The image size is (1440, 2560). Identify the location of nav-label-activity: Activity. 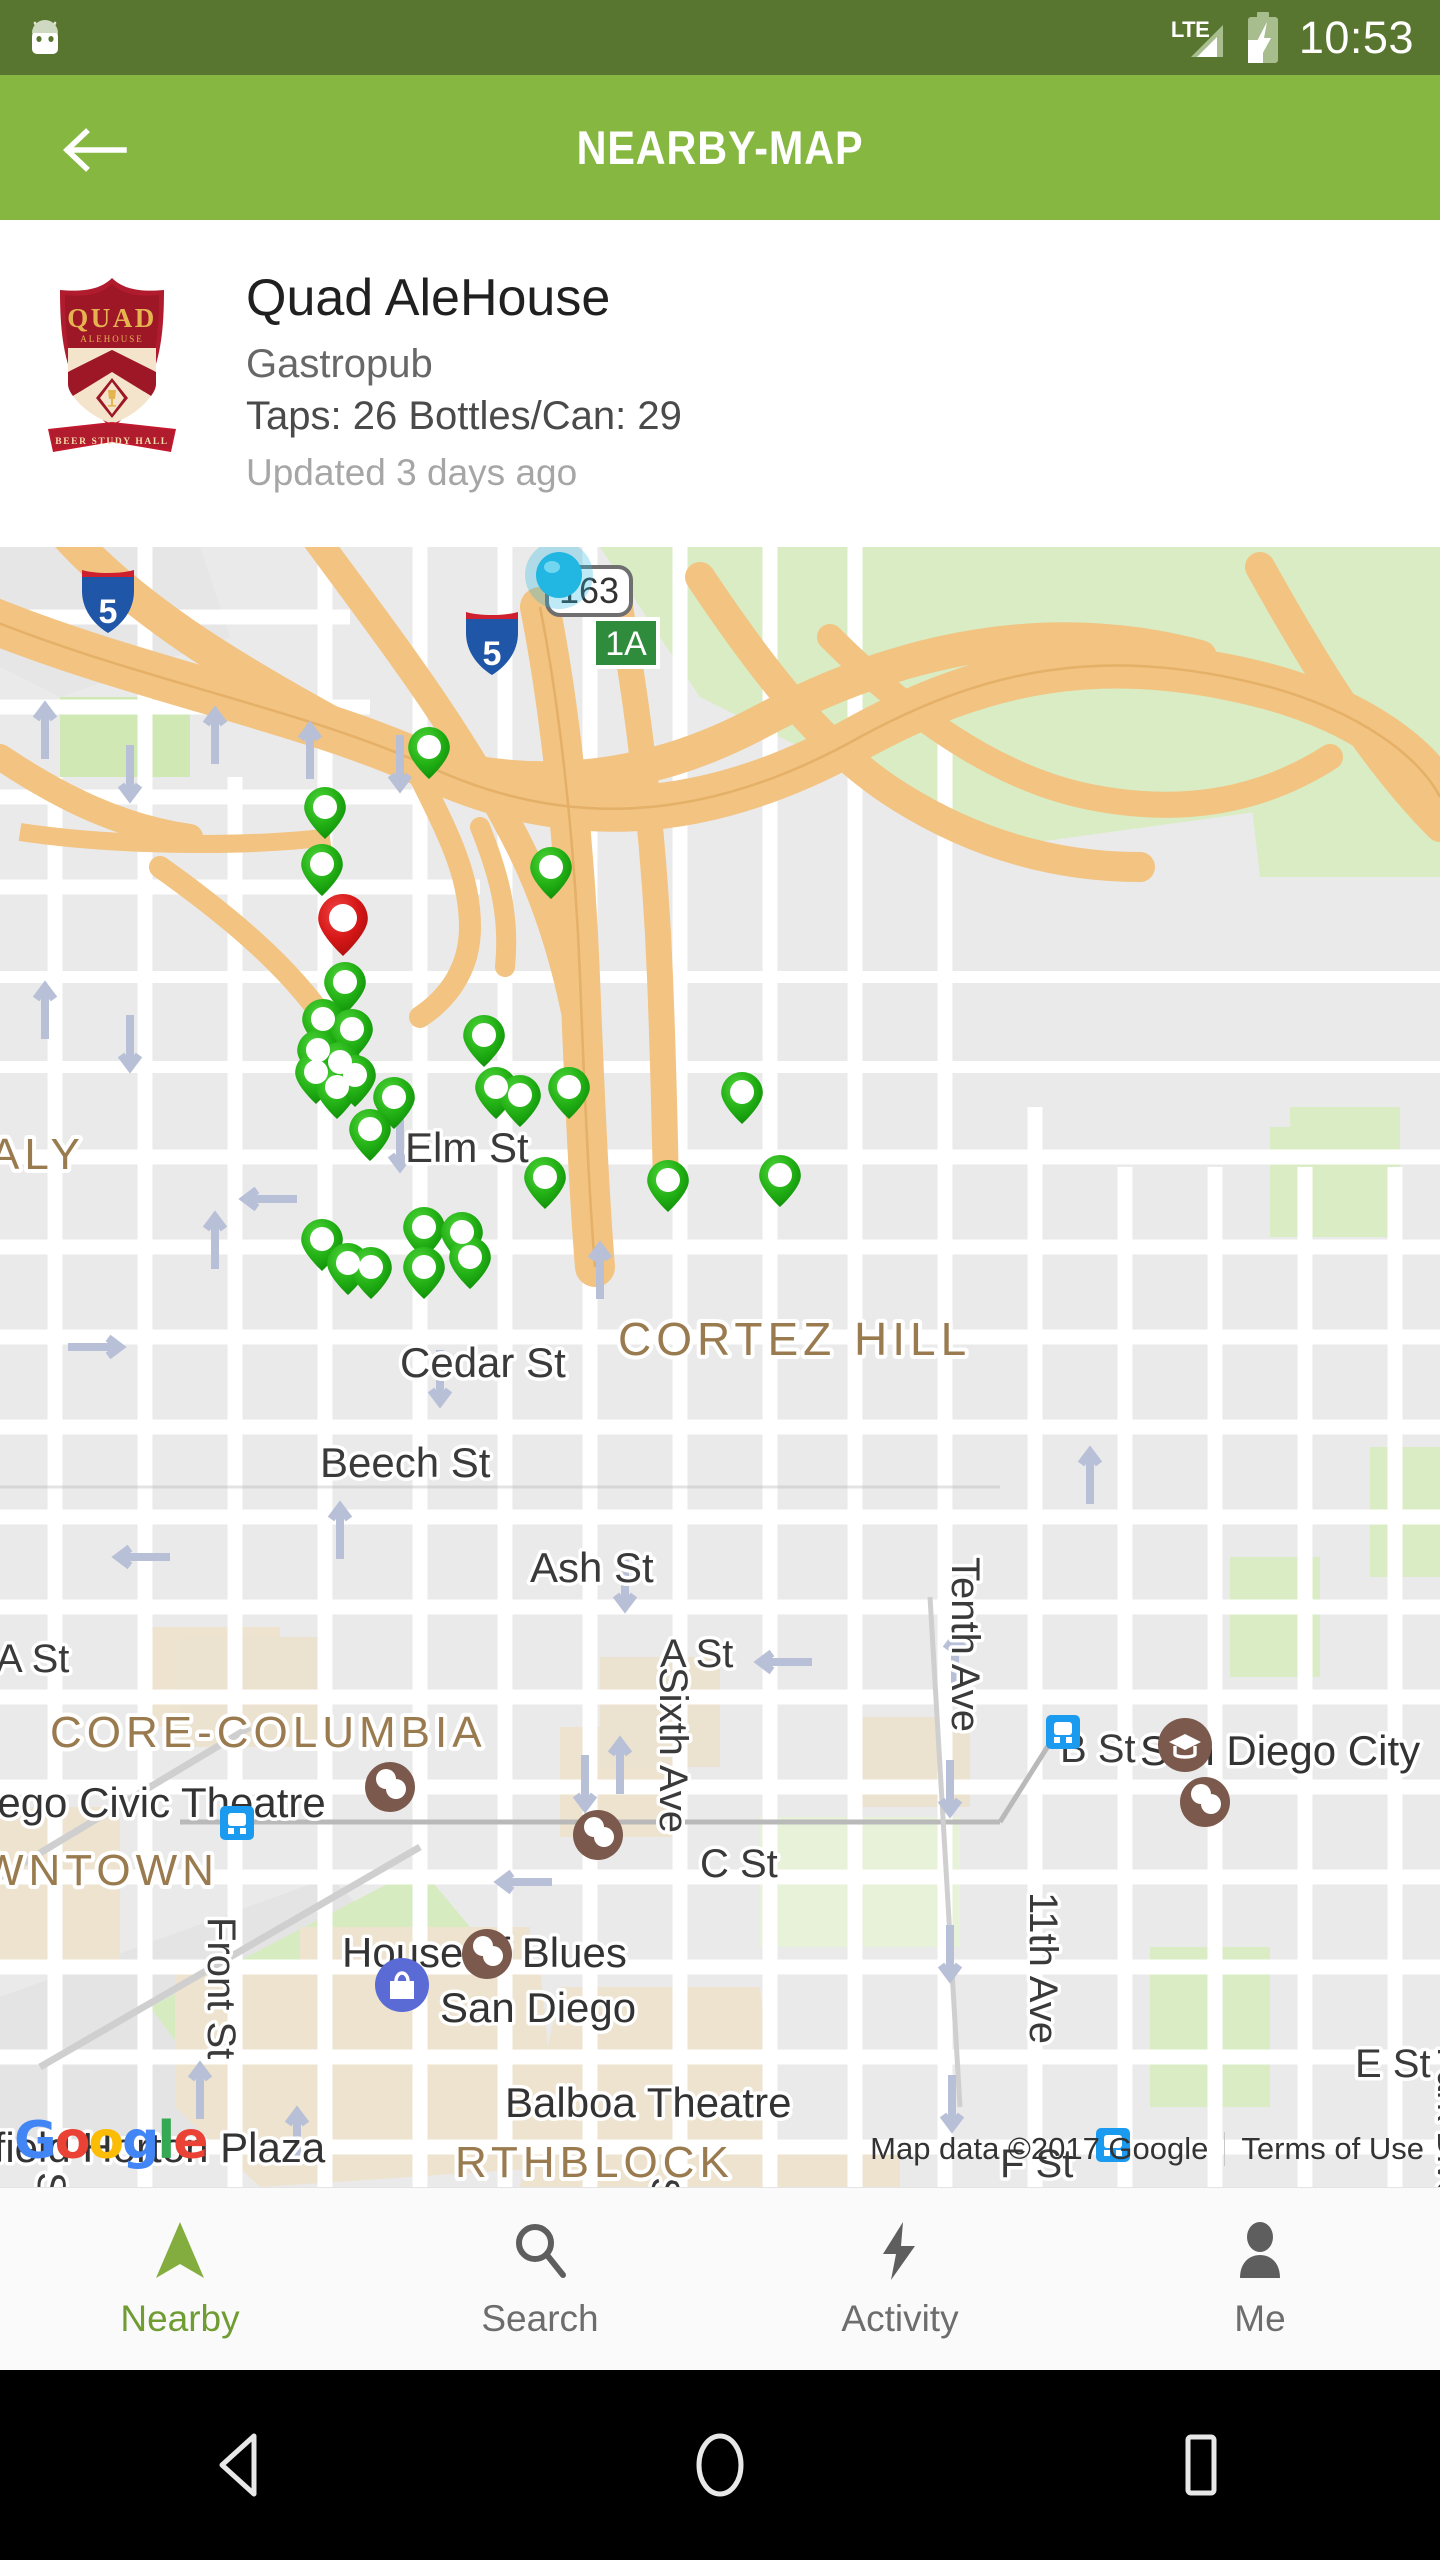
(900, 2318).